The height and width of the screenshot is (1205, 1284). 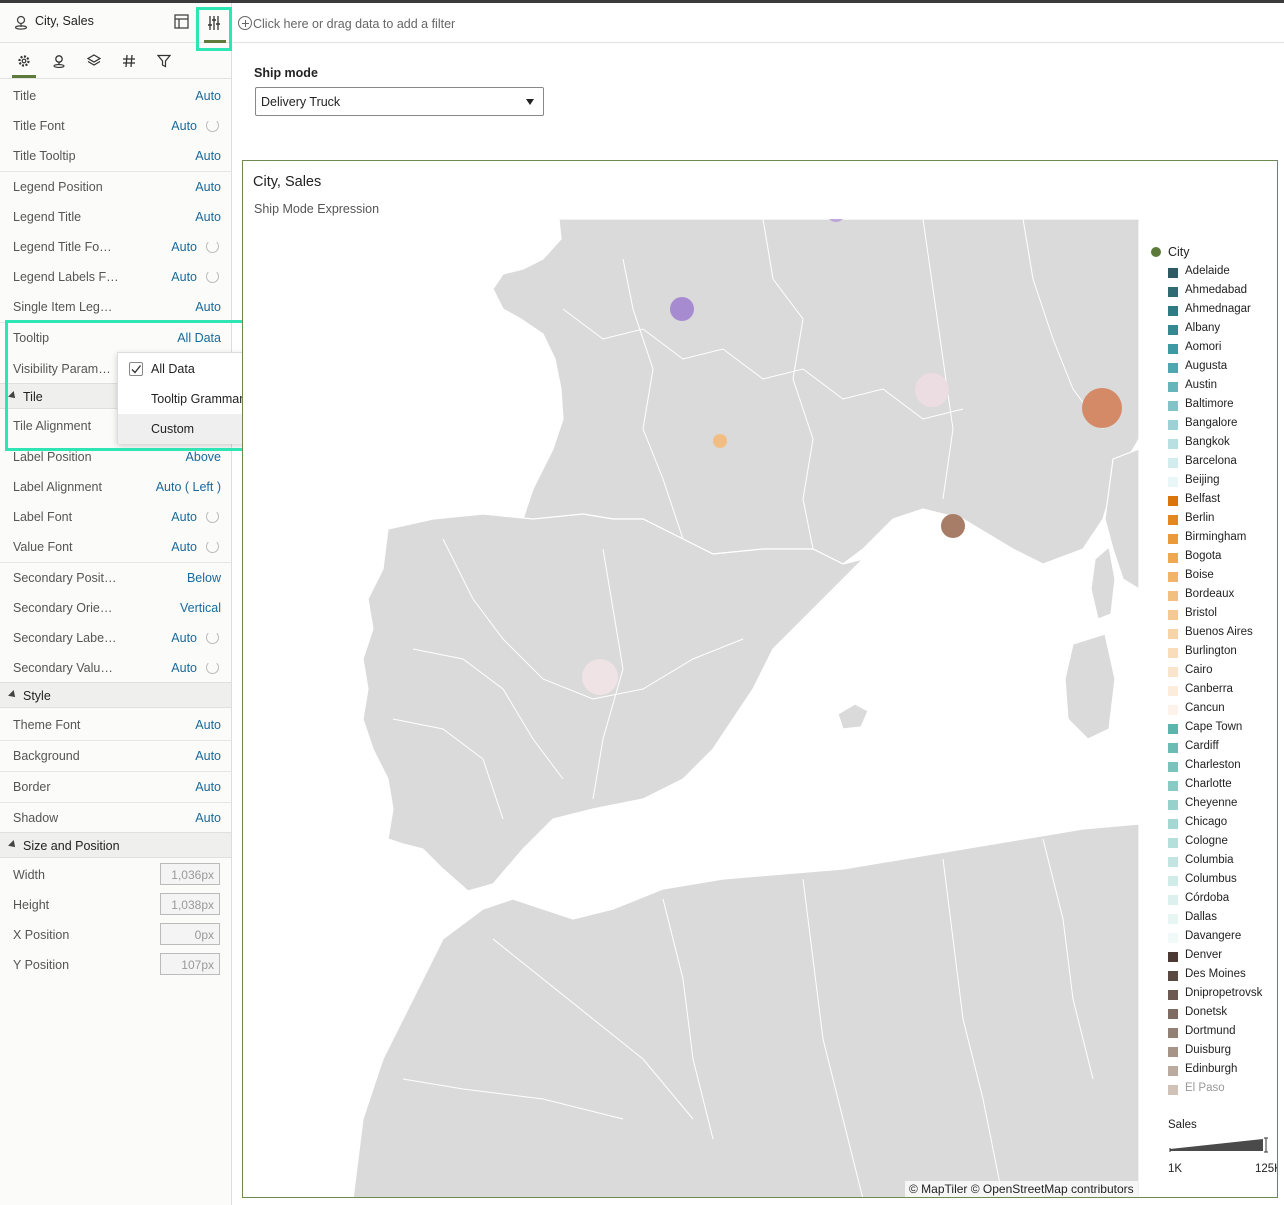 What do you see at coordinates (115, 668) in the screenshot?
I see `prop-secondary-value-font: Secondary Valu… Auto` at bounding box center [115, 668].